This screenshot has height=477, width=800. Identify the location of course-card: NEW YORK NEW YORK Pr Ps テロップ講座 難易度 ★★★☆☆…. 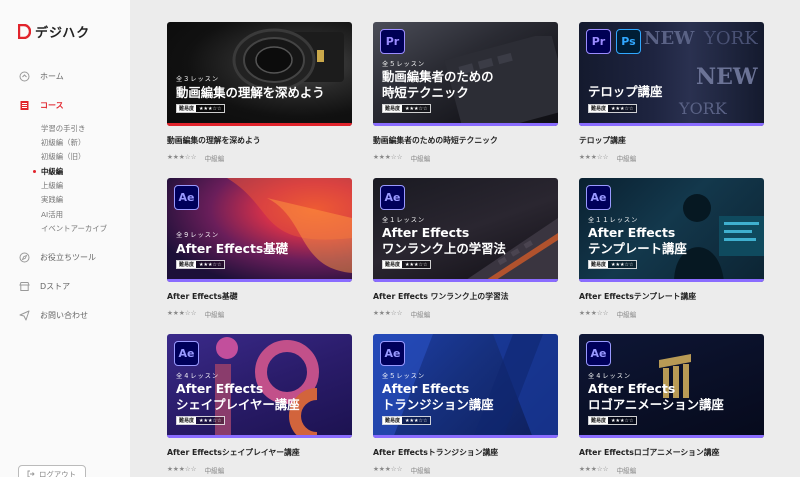
(671, 92).